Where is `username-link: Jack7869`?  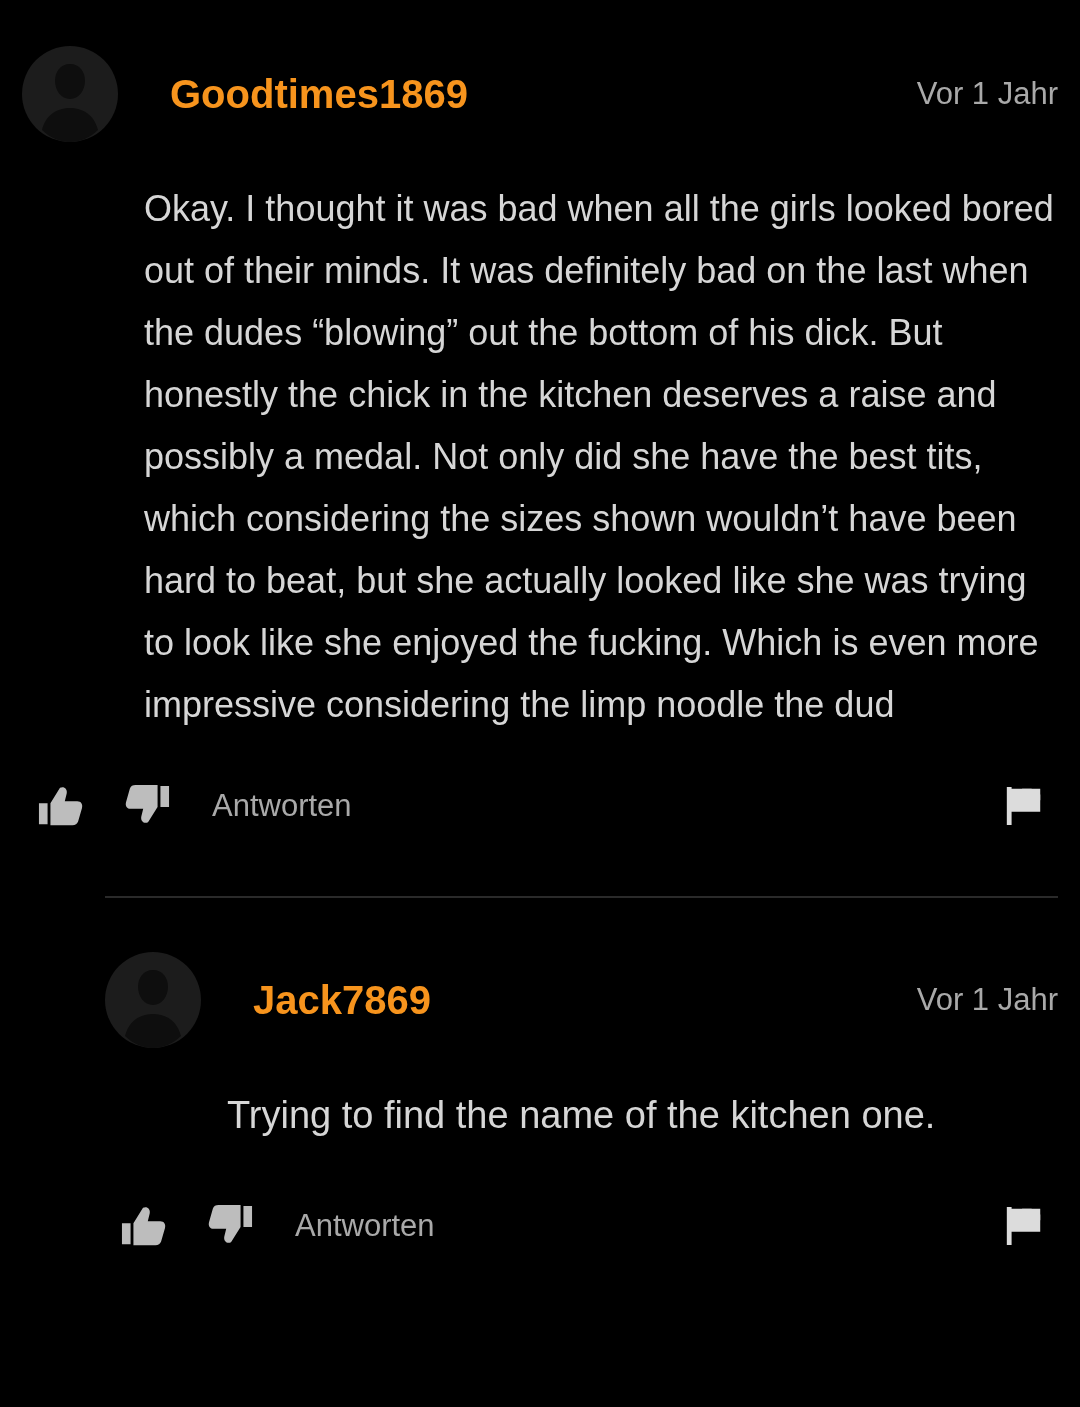 username-link: Jack7869 is located at coordinates (342, 1000).